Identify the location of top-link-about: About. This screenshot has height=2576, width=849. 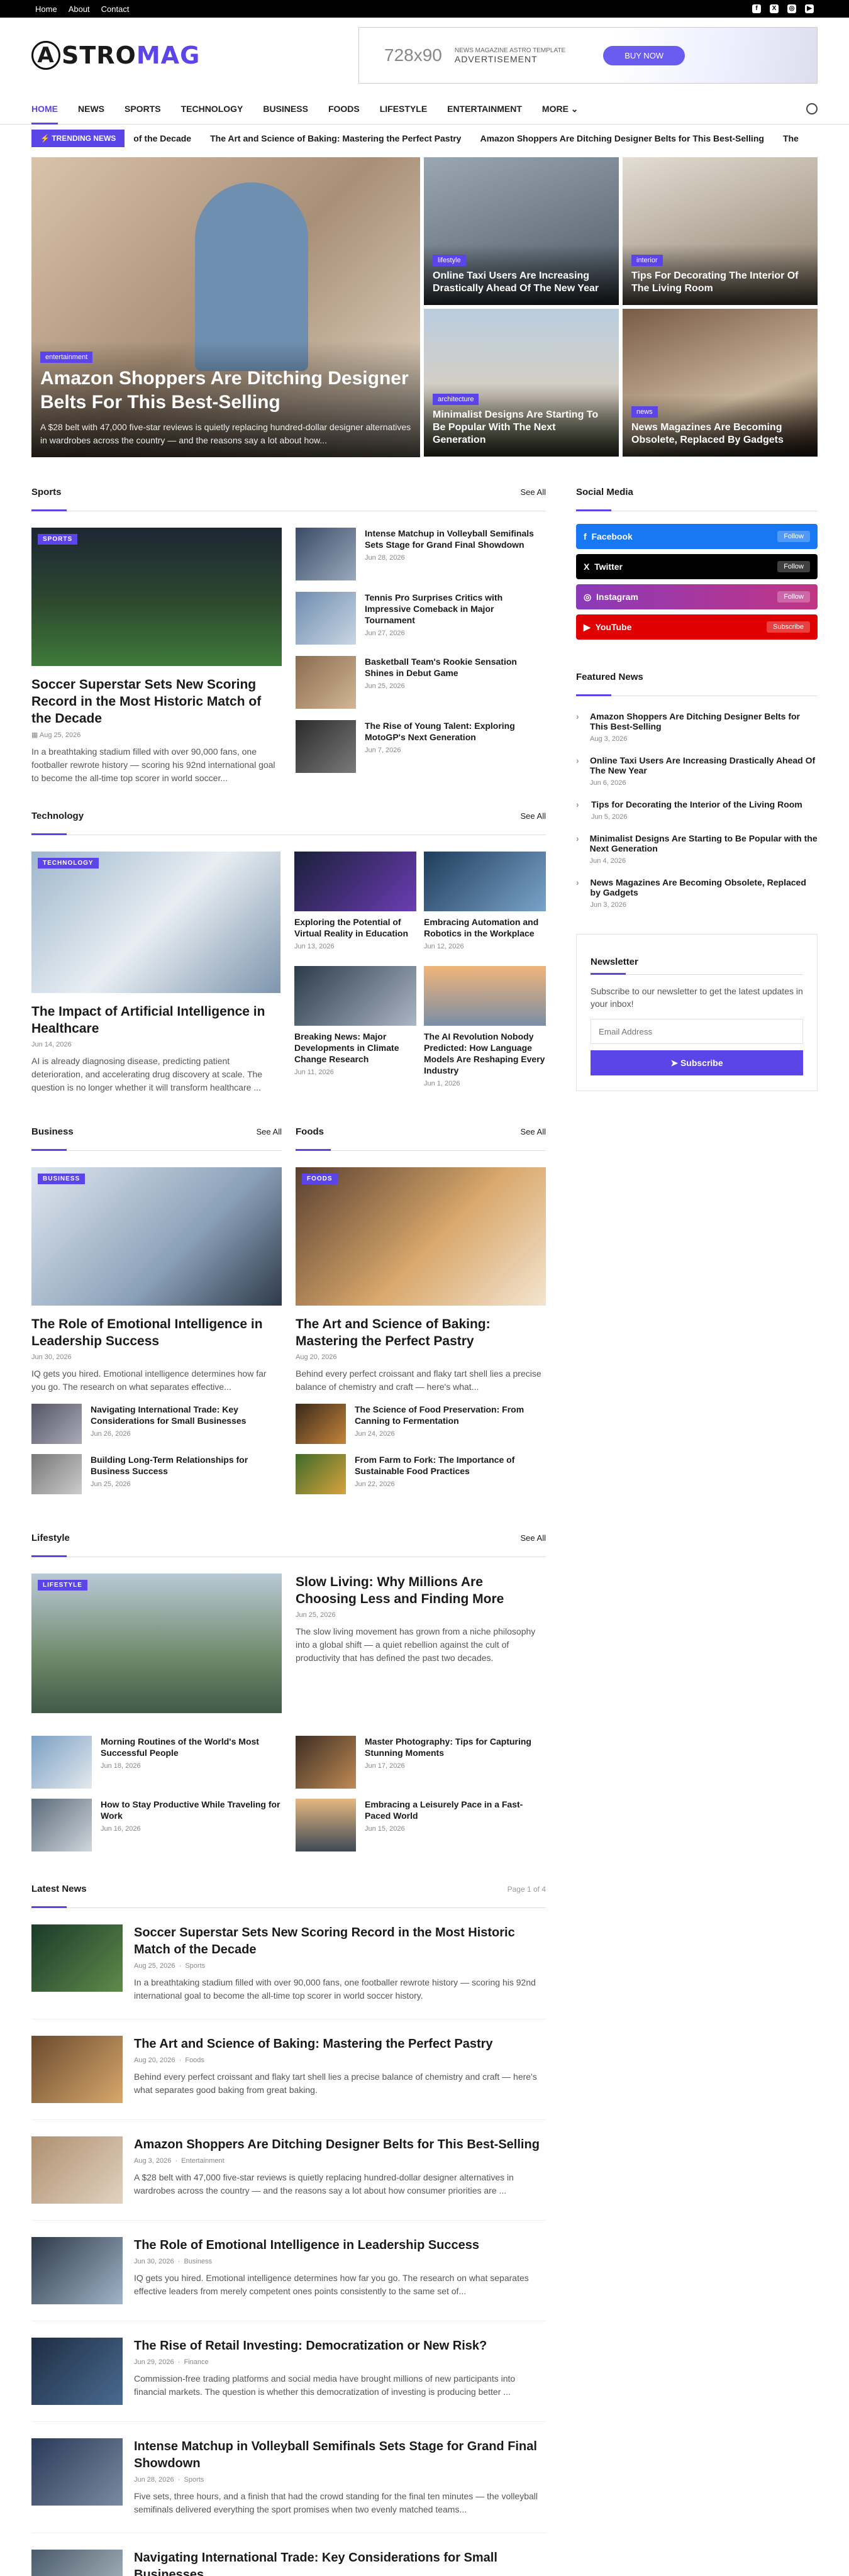
(79, 9).